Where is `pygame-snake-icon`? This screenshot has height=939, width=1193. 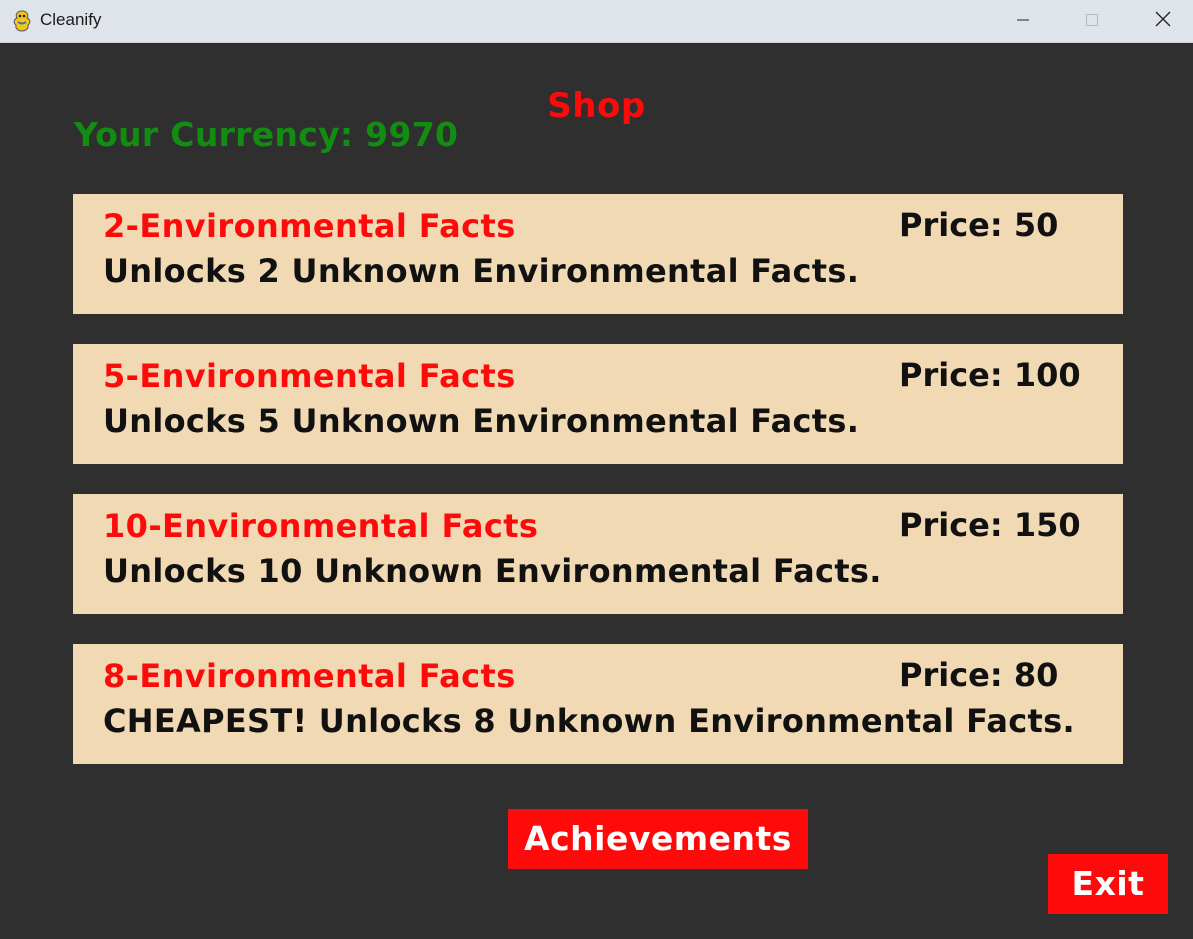
pygame-snake-icon is located at coordinates (22, 21).